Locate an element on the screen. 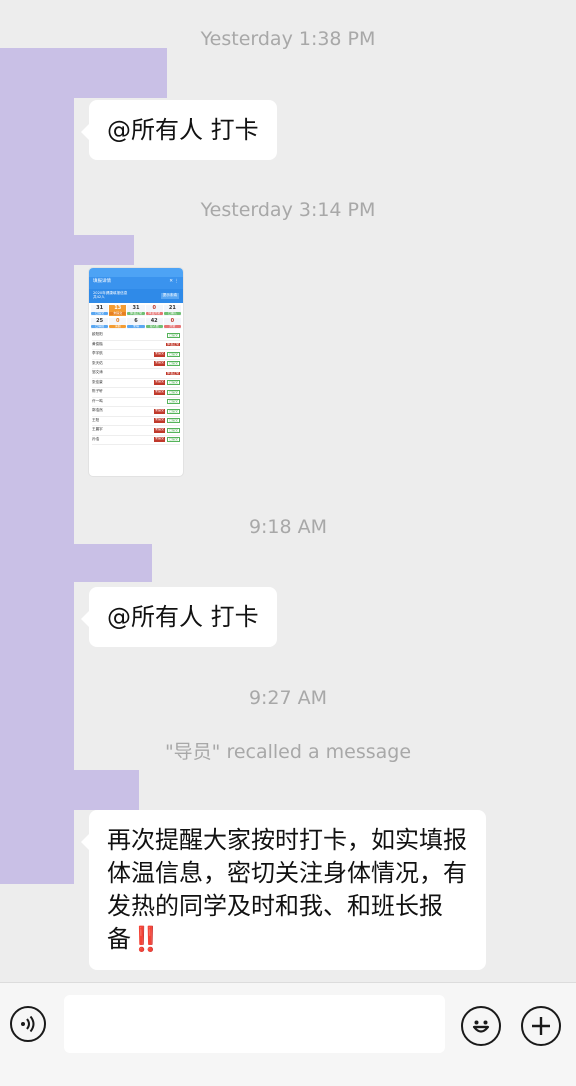 The width and height of the screenshot is (576, 1086). thumb-row-name: 黄俊楷 is located at coordinates (97, 343).